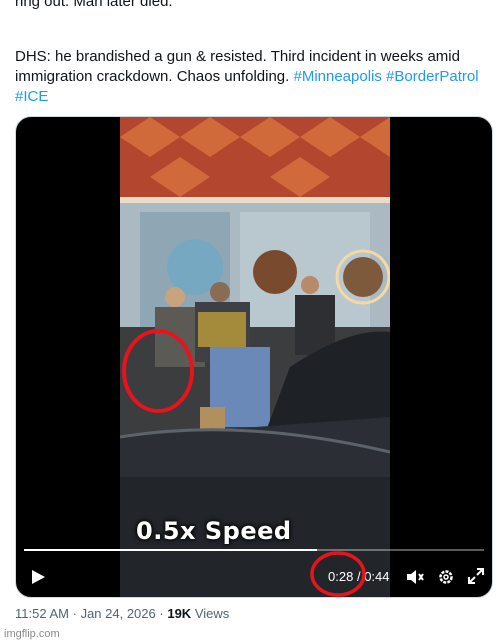 This screenshot has height=643, width=500. What do you see at coordinates (415, 577) in the screenshot?
I see `volume-icon` at bounding box center [415, 577].